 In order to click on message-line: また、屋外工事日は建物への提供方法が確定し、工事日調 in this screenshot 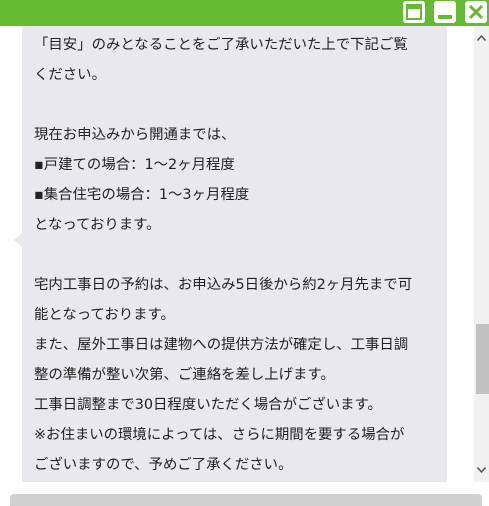, I will do `click(221, 345)`.